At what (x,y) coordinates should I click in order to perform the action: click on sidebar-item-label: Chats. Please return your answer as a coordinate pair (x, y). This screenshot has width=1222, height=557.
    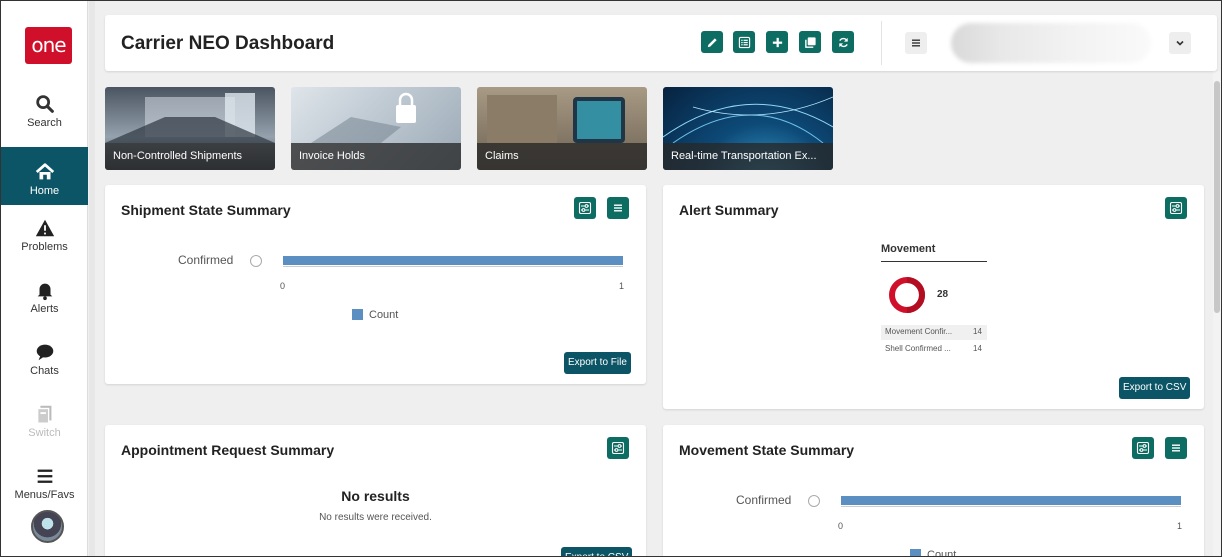
    Looking at the image, I should click on (44, 371).